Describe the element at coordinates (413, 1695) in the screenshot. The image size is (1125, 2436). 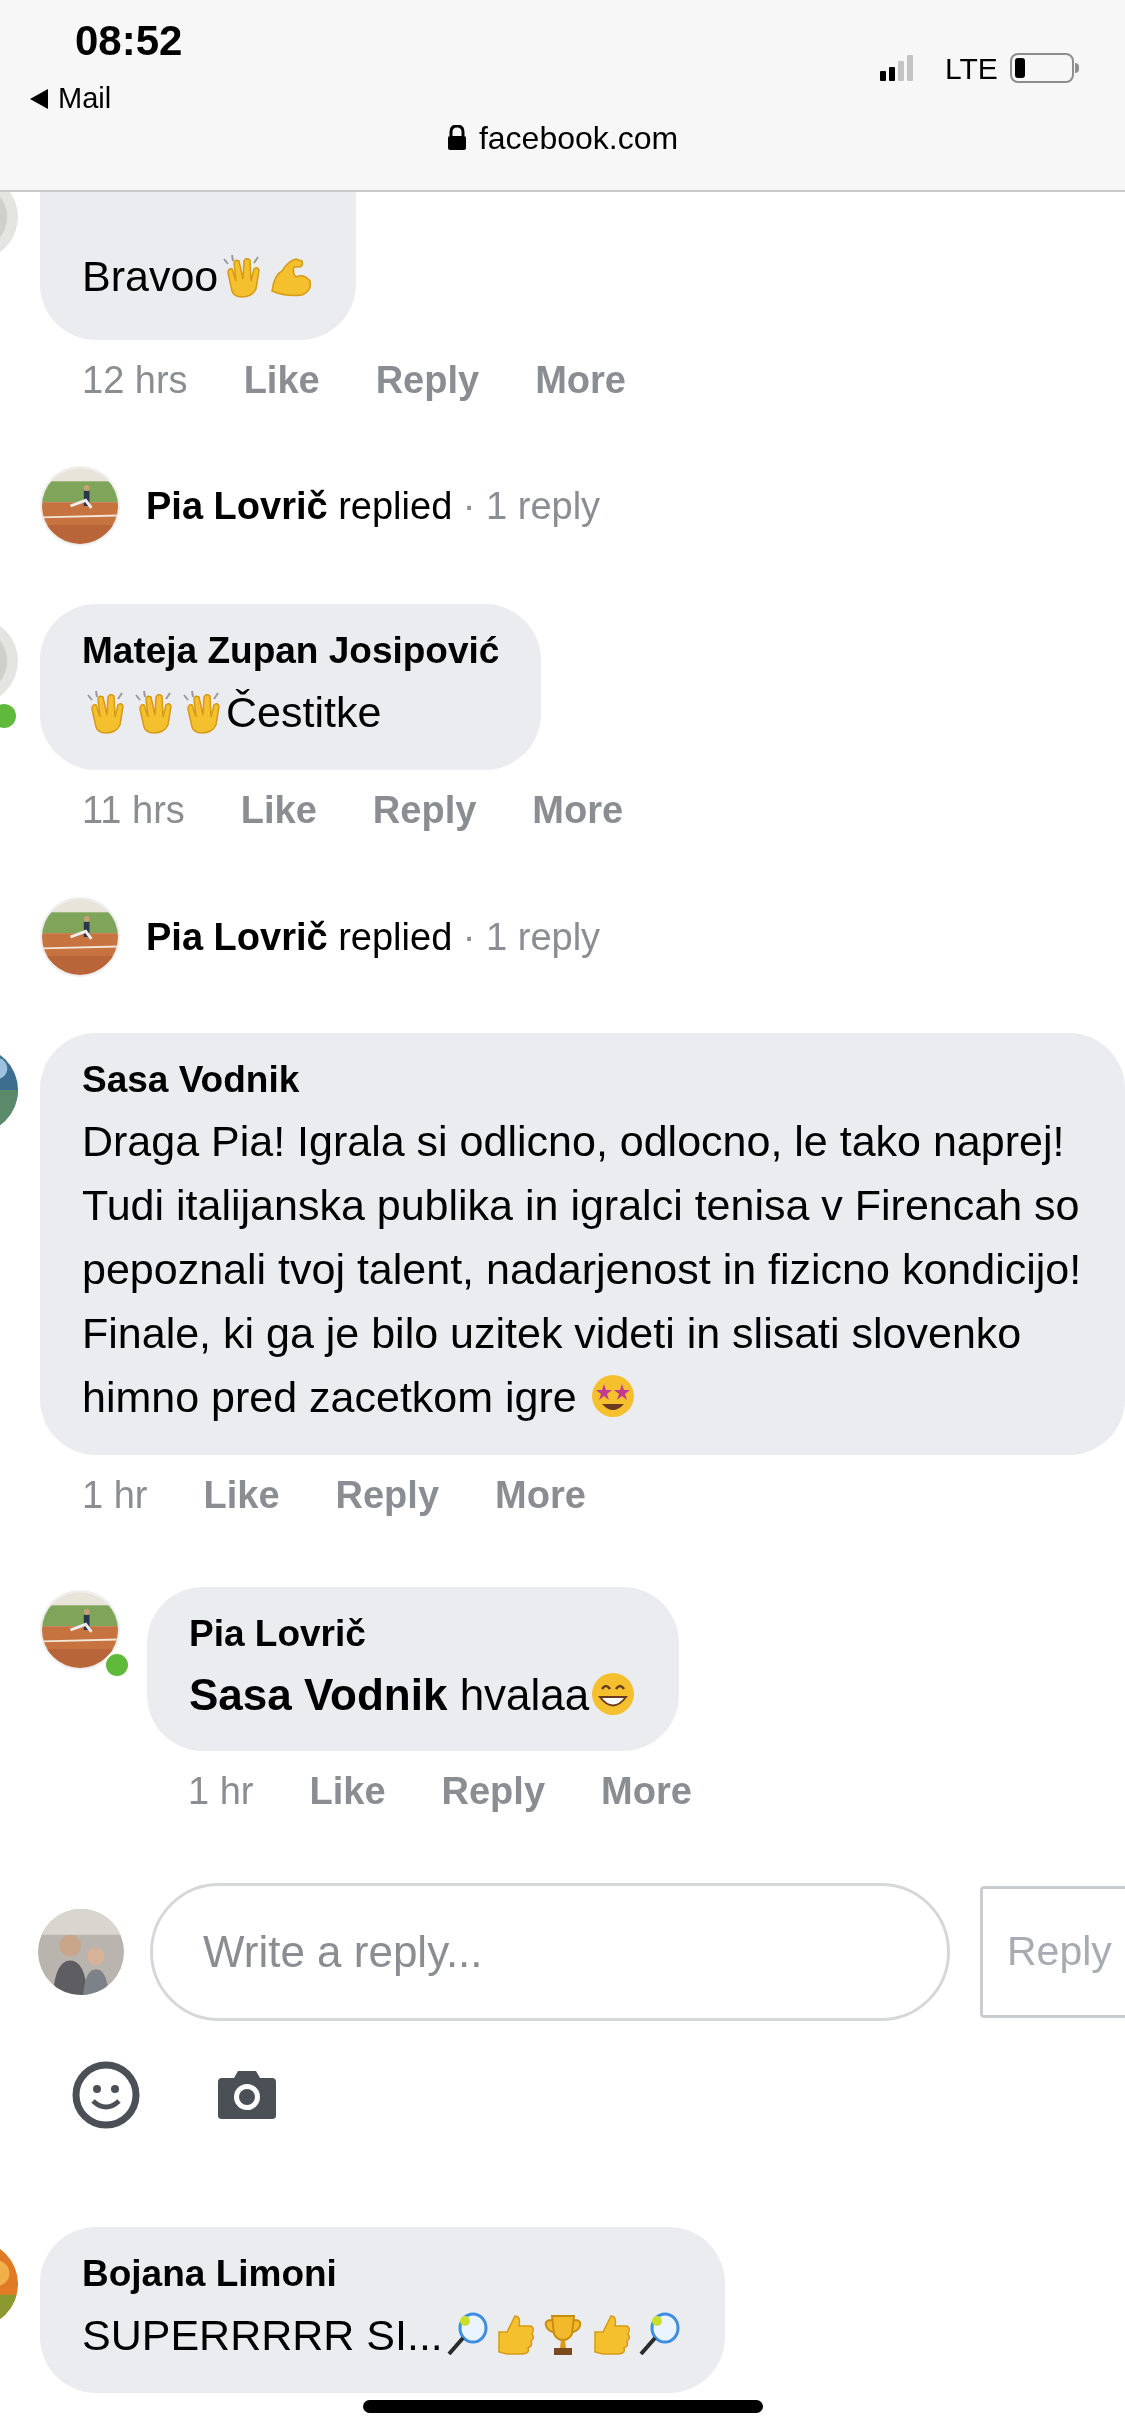
I see `comment-text: Sasa Vodnik hvalaa` at that location.